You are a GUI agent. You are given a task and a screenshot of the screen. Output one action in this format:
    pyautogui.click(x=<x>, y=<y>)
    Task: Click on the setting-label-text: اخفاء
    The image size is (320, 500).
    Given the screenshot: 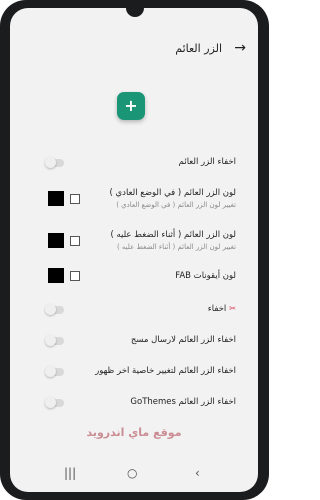 What is the action you would take?
    pyautogui.click(x=217, y=309)
    